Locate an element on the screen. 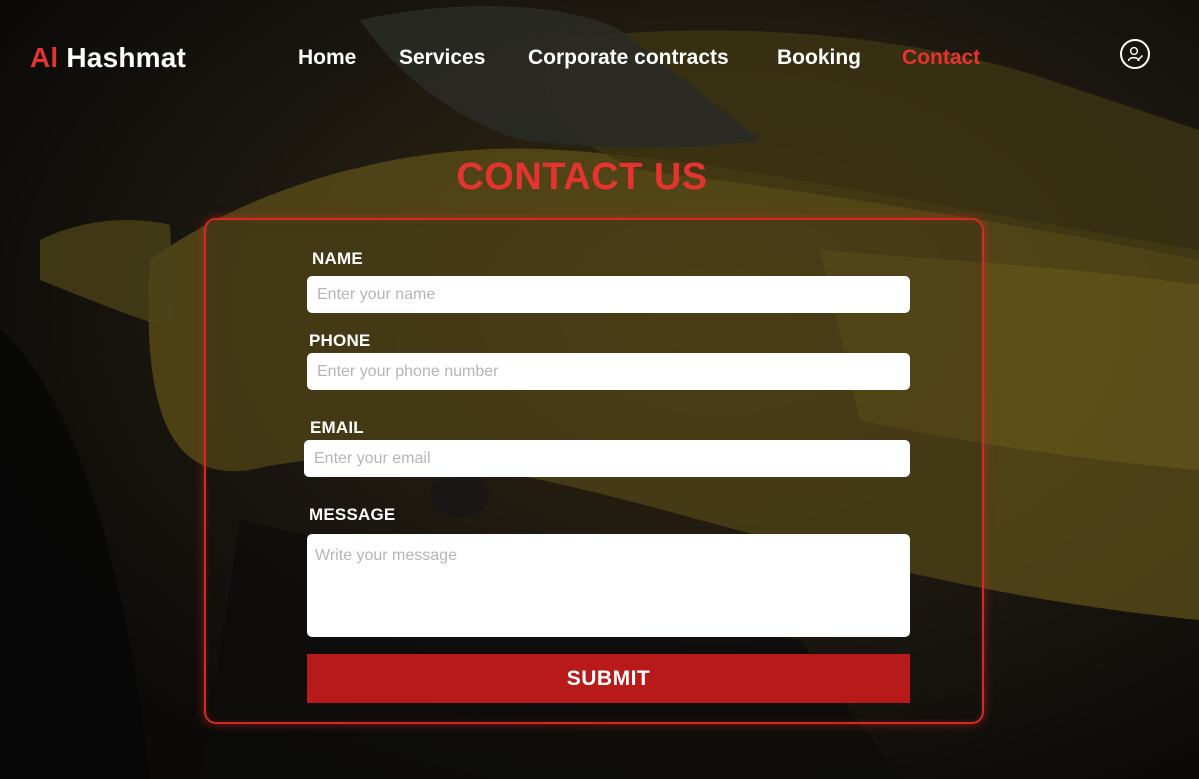  brand-logo-accent: Al is located at coordinates (44, 57).